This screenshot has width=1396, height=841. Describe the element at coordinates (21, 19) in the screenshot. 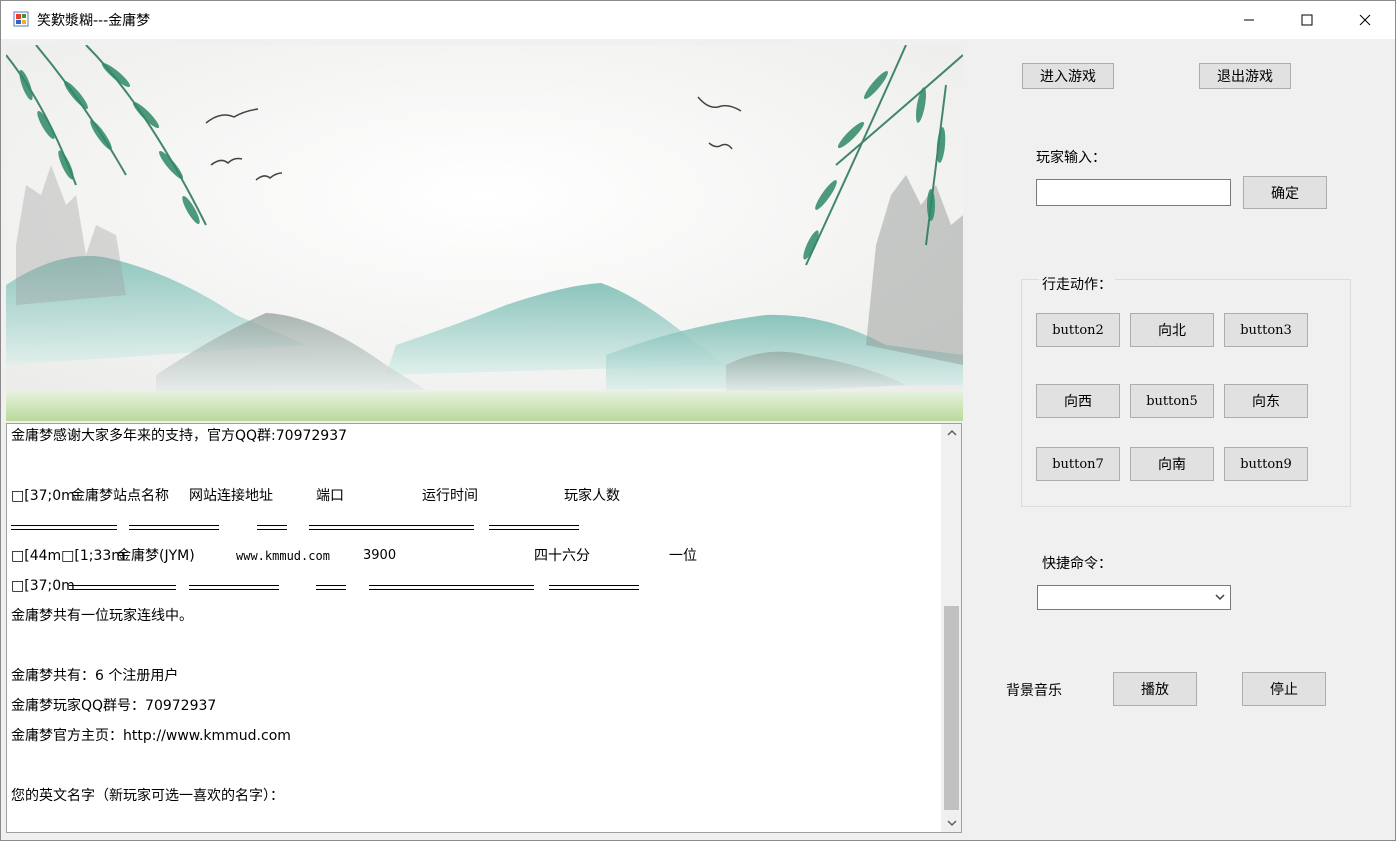

I see `app-icon` at that location.